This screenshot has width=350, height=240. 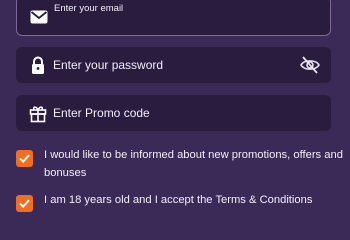 What do you see at coordinates (39, 17) in the screenshot?
I see `envelope-icon` at bounding box center [39, 17].